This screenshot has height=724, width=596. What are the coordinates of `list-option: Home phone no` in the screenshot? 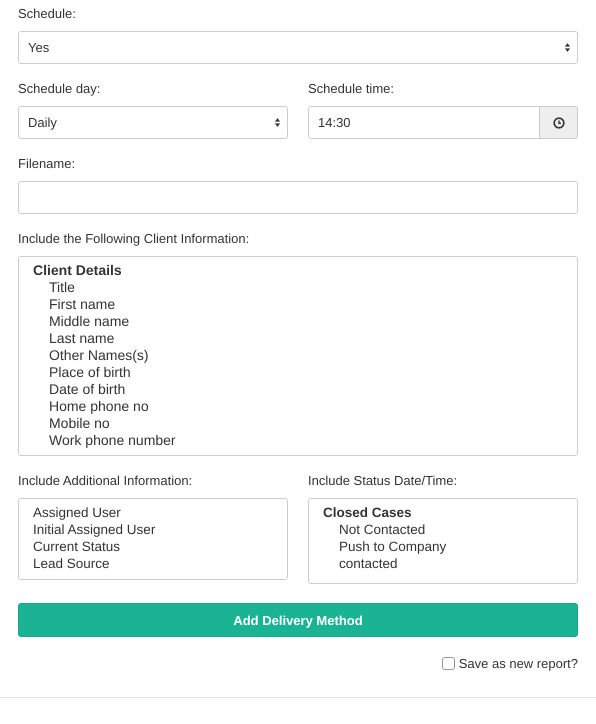 It's located at (298, 406).